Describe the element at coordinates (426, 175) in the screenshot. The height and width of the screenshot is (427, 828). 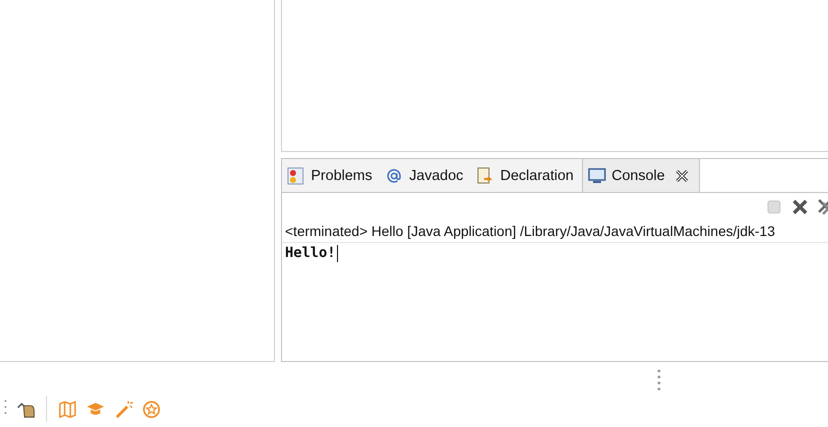
I see `view-tab: Javadoc` at that location.